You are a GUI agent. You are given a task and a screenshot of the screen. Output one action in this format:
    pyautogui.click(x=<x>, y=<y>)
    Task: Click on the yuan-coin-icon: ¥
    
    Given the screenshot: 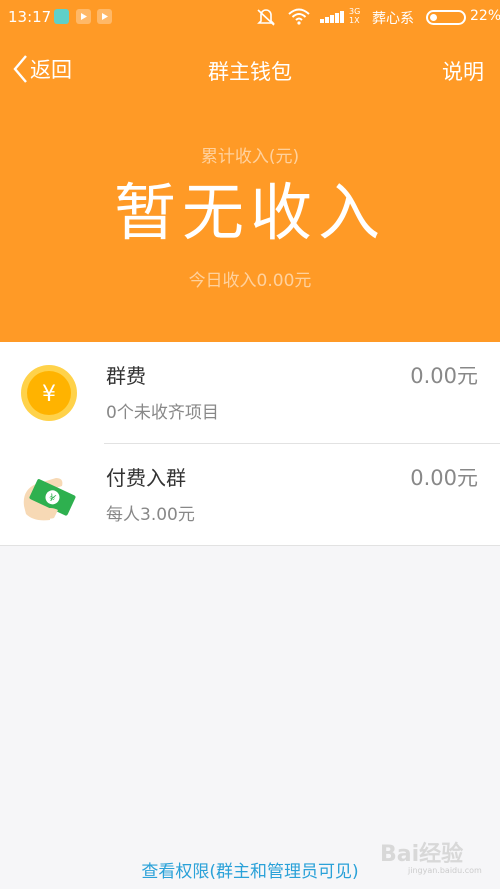 What is the action you would take?
    pyautogui.click(x=49, y=393)
    